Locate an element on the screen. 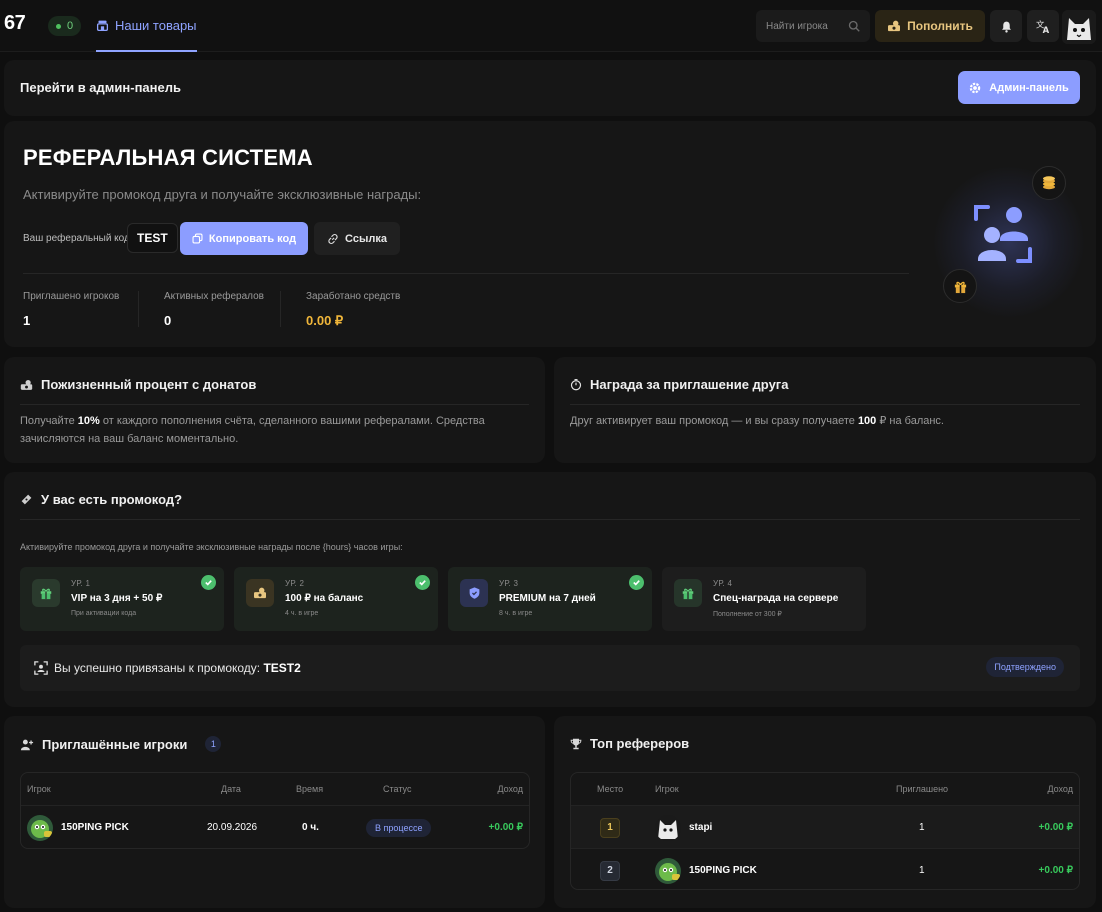 This screenshot has height=912, width=1102. stat-active-value: 0 is located at coordinates (168, 320).